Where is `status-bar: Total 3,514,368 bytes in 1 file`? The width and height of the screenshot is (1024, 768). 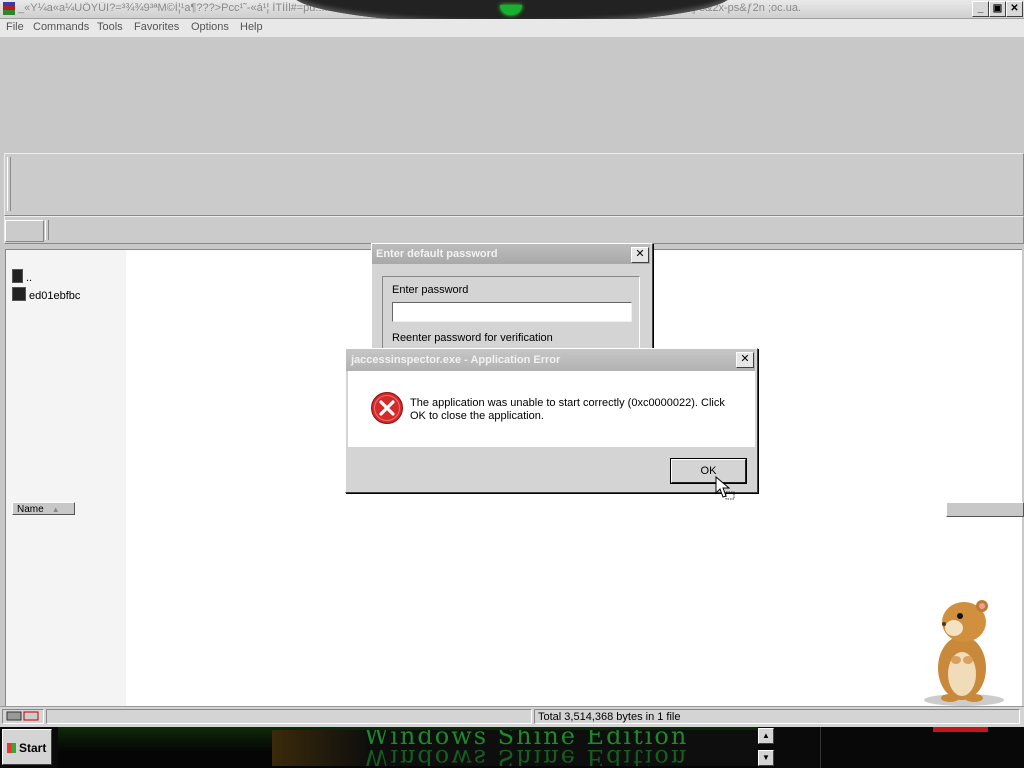
status-bar: Total 3,514,368 bytes in 1 file is located at coordinates (512, 716).